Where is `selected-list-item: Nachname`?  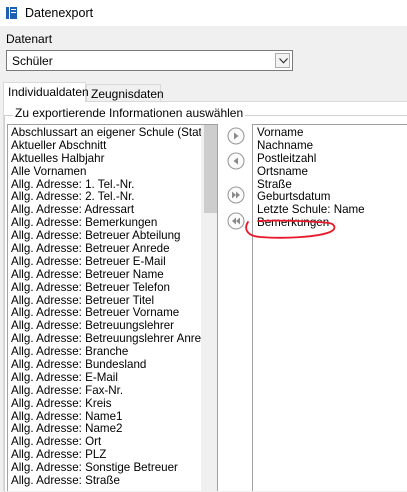 selected-list-item: Nachname is located at coordinates (311, 146).